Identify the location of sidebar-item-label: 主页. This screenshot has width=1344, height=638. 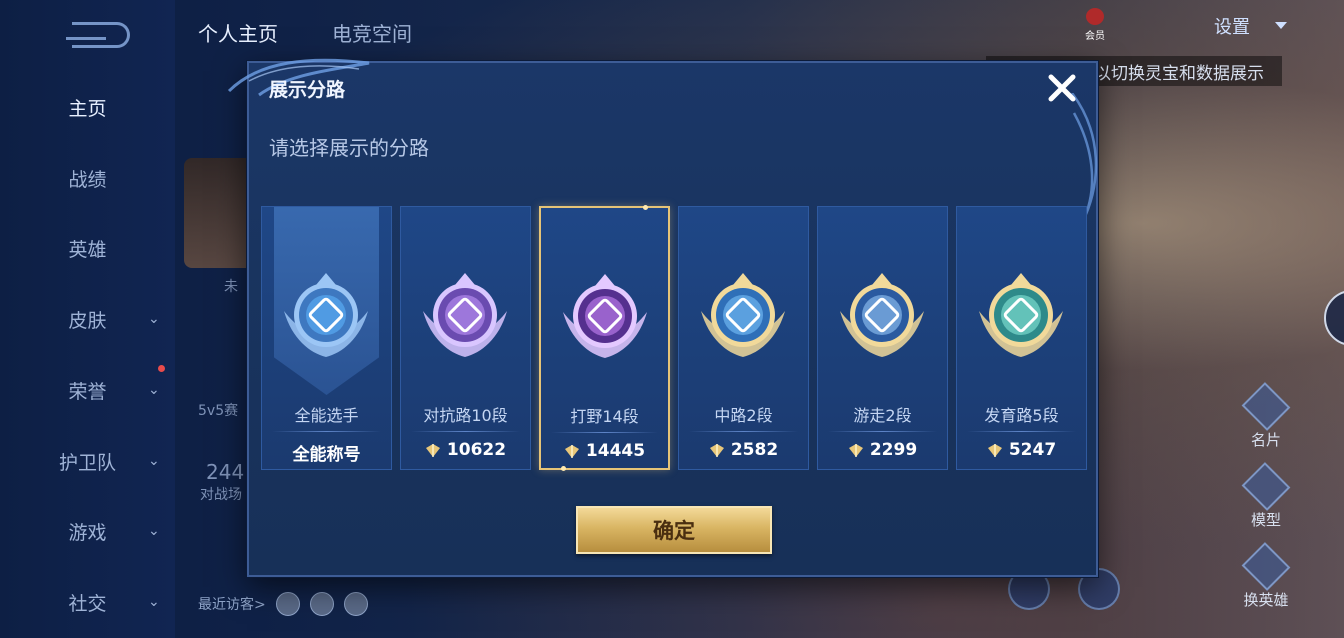
(87, 108).